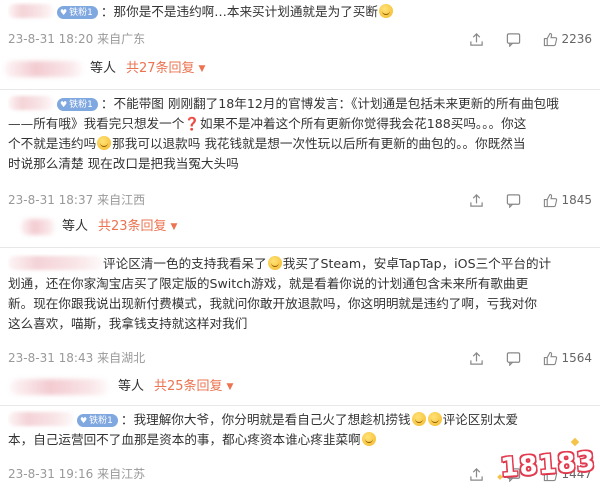 The height and width of the screenshot is (488, 600). Describe the element at coordinates (192, 123) in the screenshot. I see `question-mark-emoji-icon: ❓` at that location.